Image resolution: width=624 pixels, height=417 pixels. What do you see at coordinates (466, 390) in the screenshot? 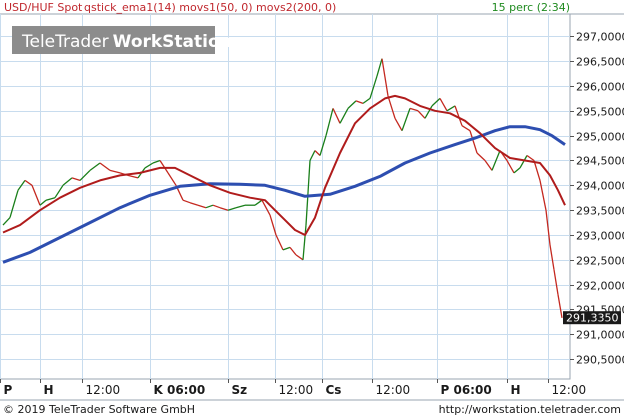
I see `x-tick-label: P 06:00` at bounding box center [466, 390].